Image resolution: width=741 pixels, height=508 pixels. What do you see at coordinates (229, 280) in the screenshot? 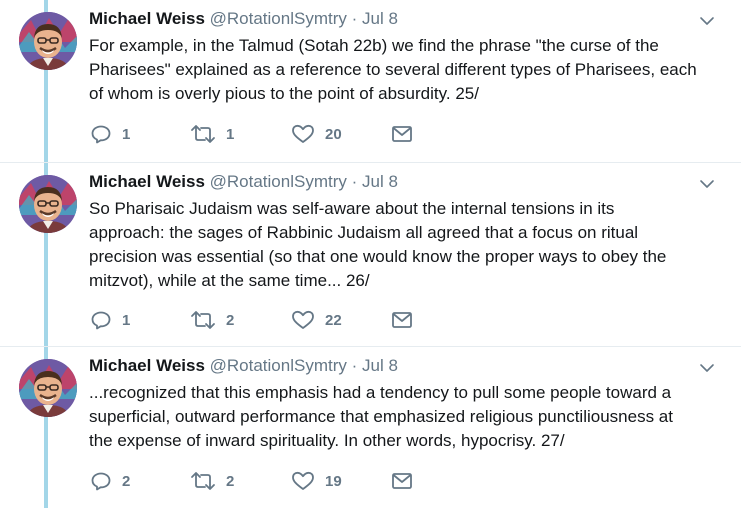
I see `tweet-text-line: mitzvot), while at the same time... 26/` at bounding box center [229, 280].